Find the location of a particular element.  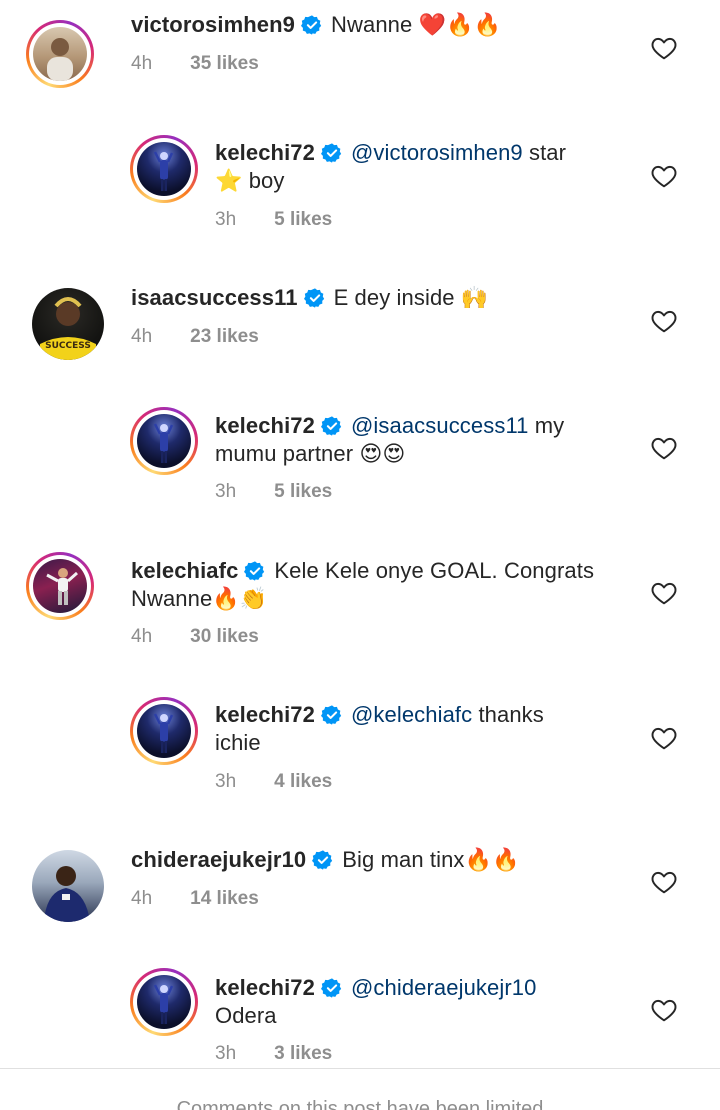

mention-link: @chideraejukejr10 is located at coordinates (443, 987).